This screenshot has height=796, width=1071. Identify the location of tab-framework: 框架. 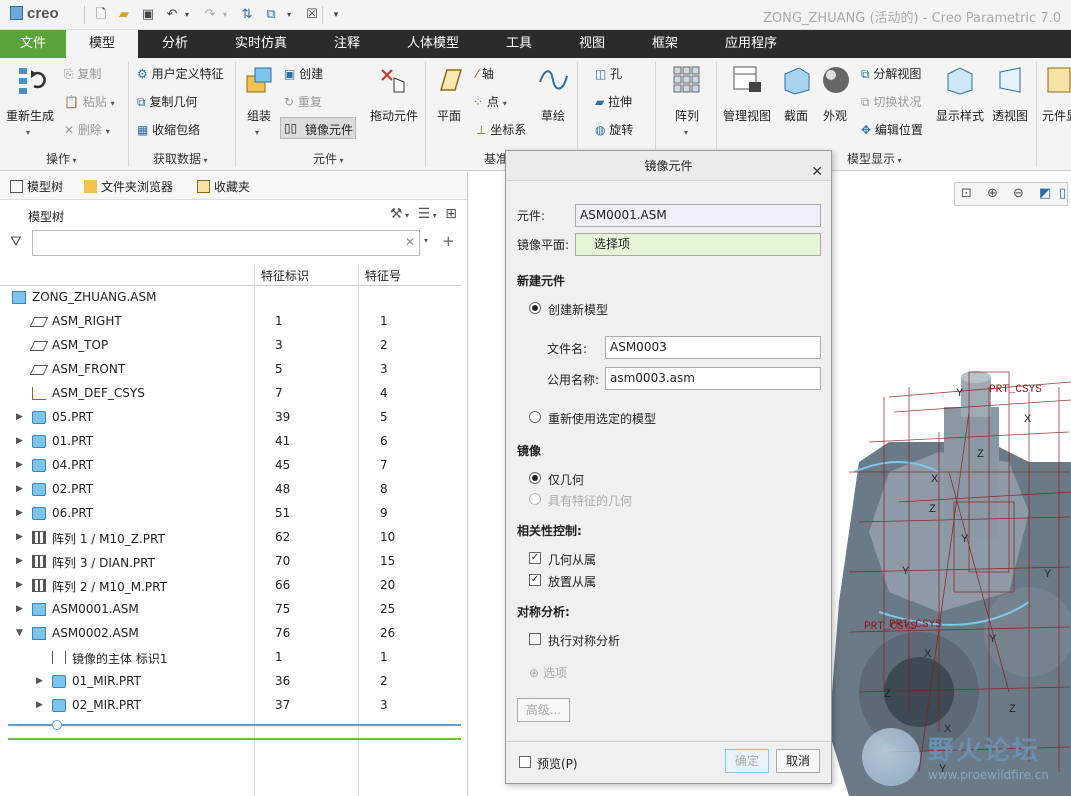
(665, 44).